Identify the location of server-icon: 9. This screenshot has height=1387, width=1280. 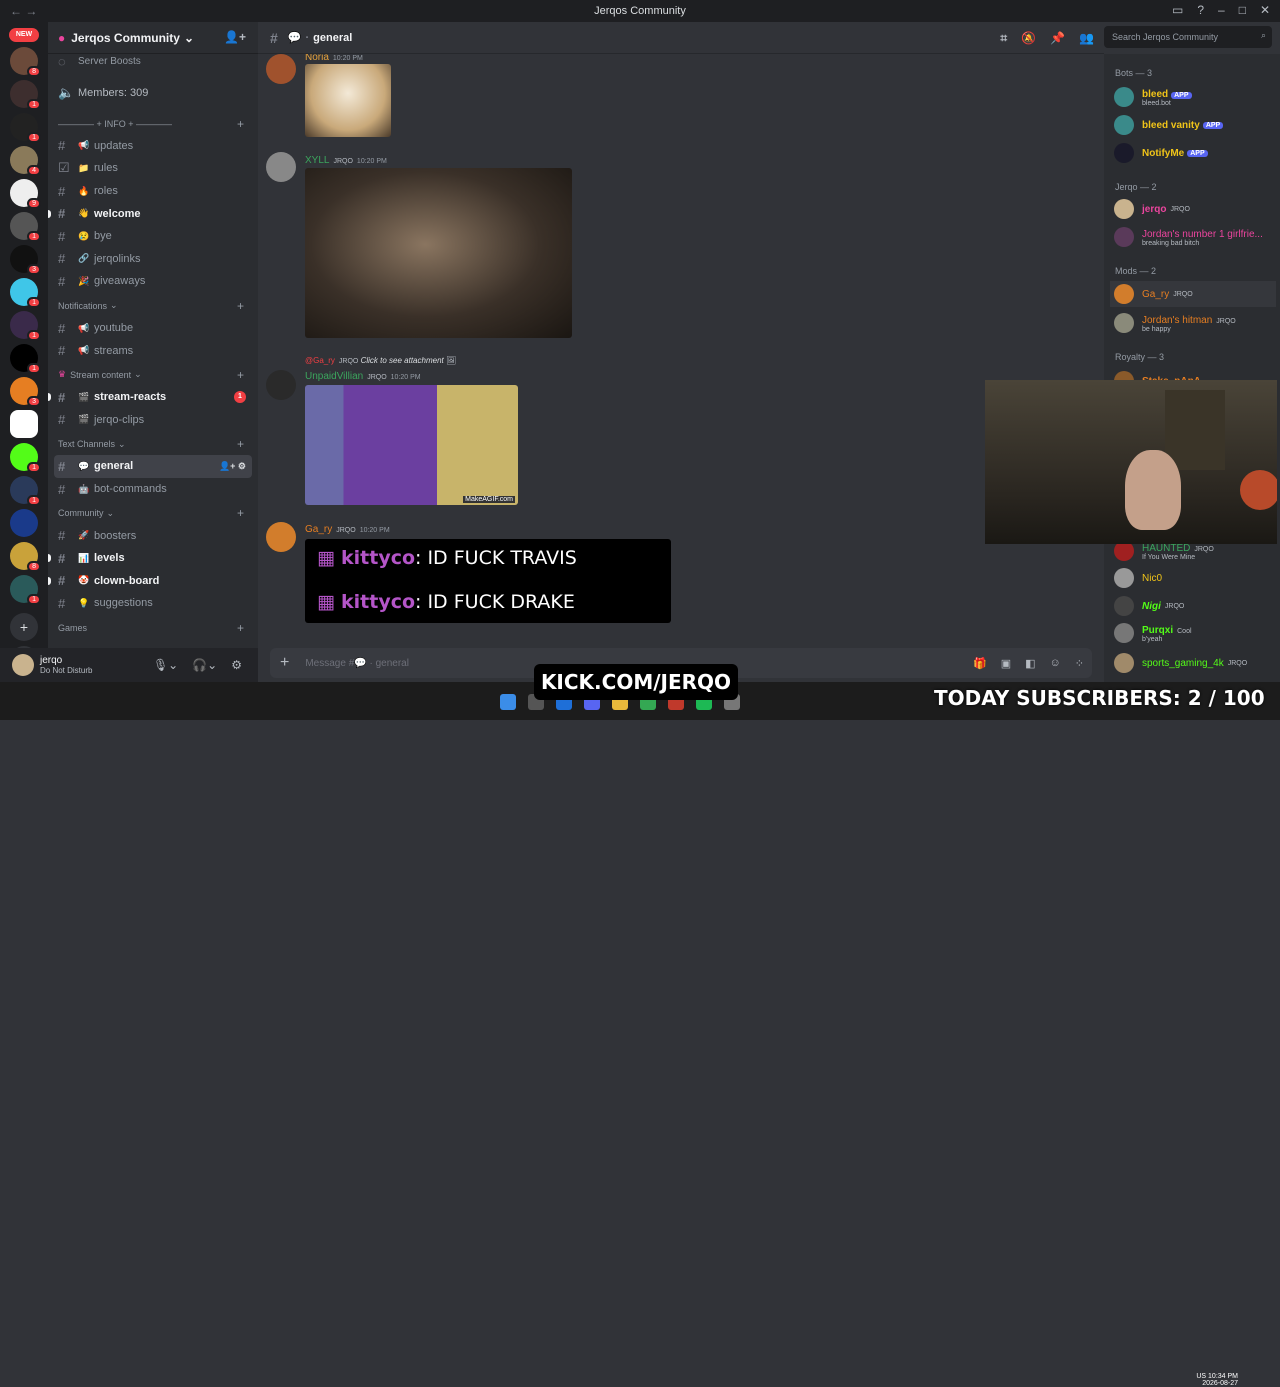
(25, 194).